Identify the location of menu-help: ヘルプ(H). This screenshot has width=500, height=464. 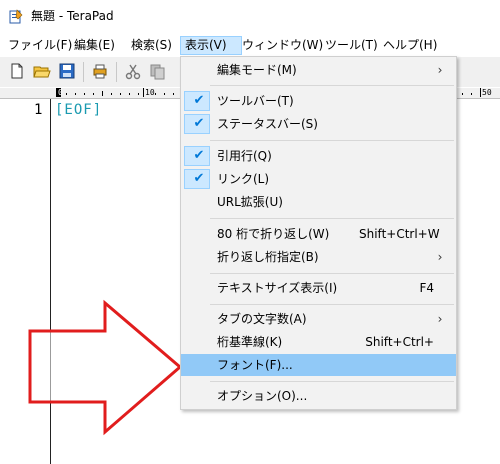
(410, 45).